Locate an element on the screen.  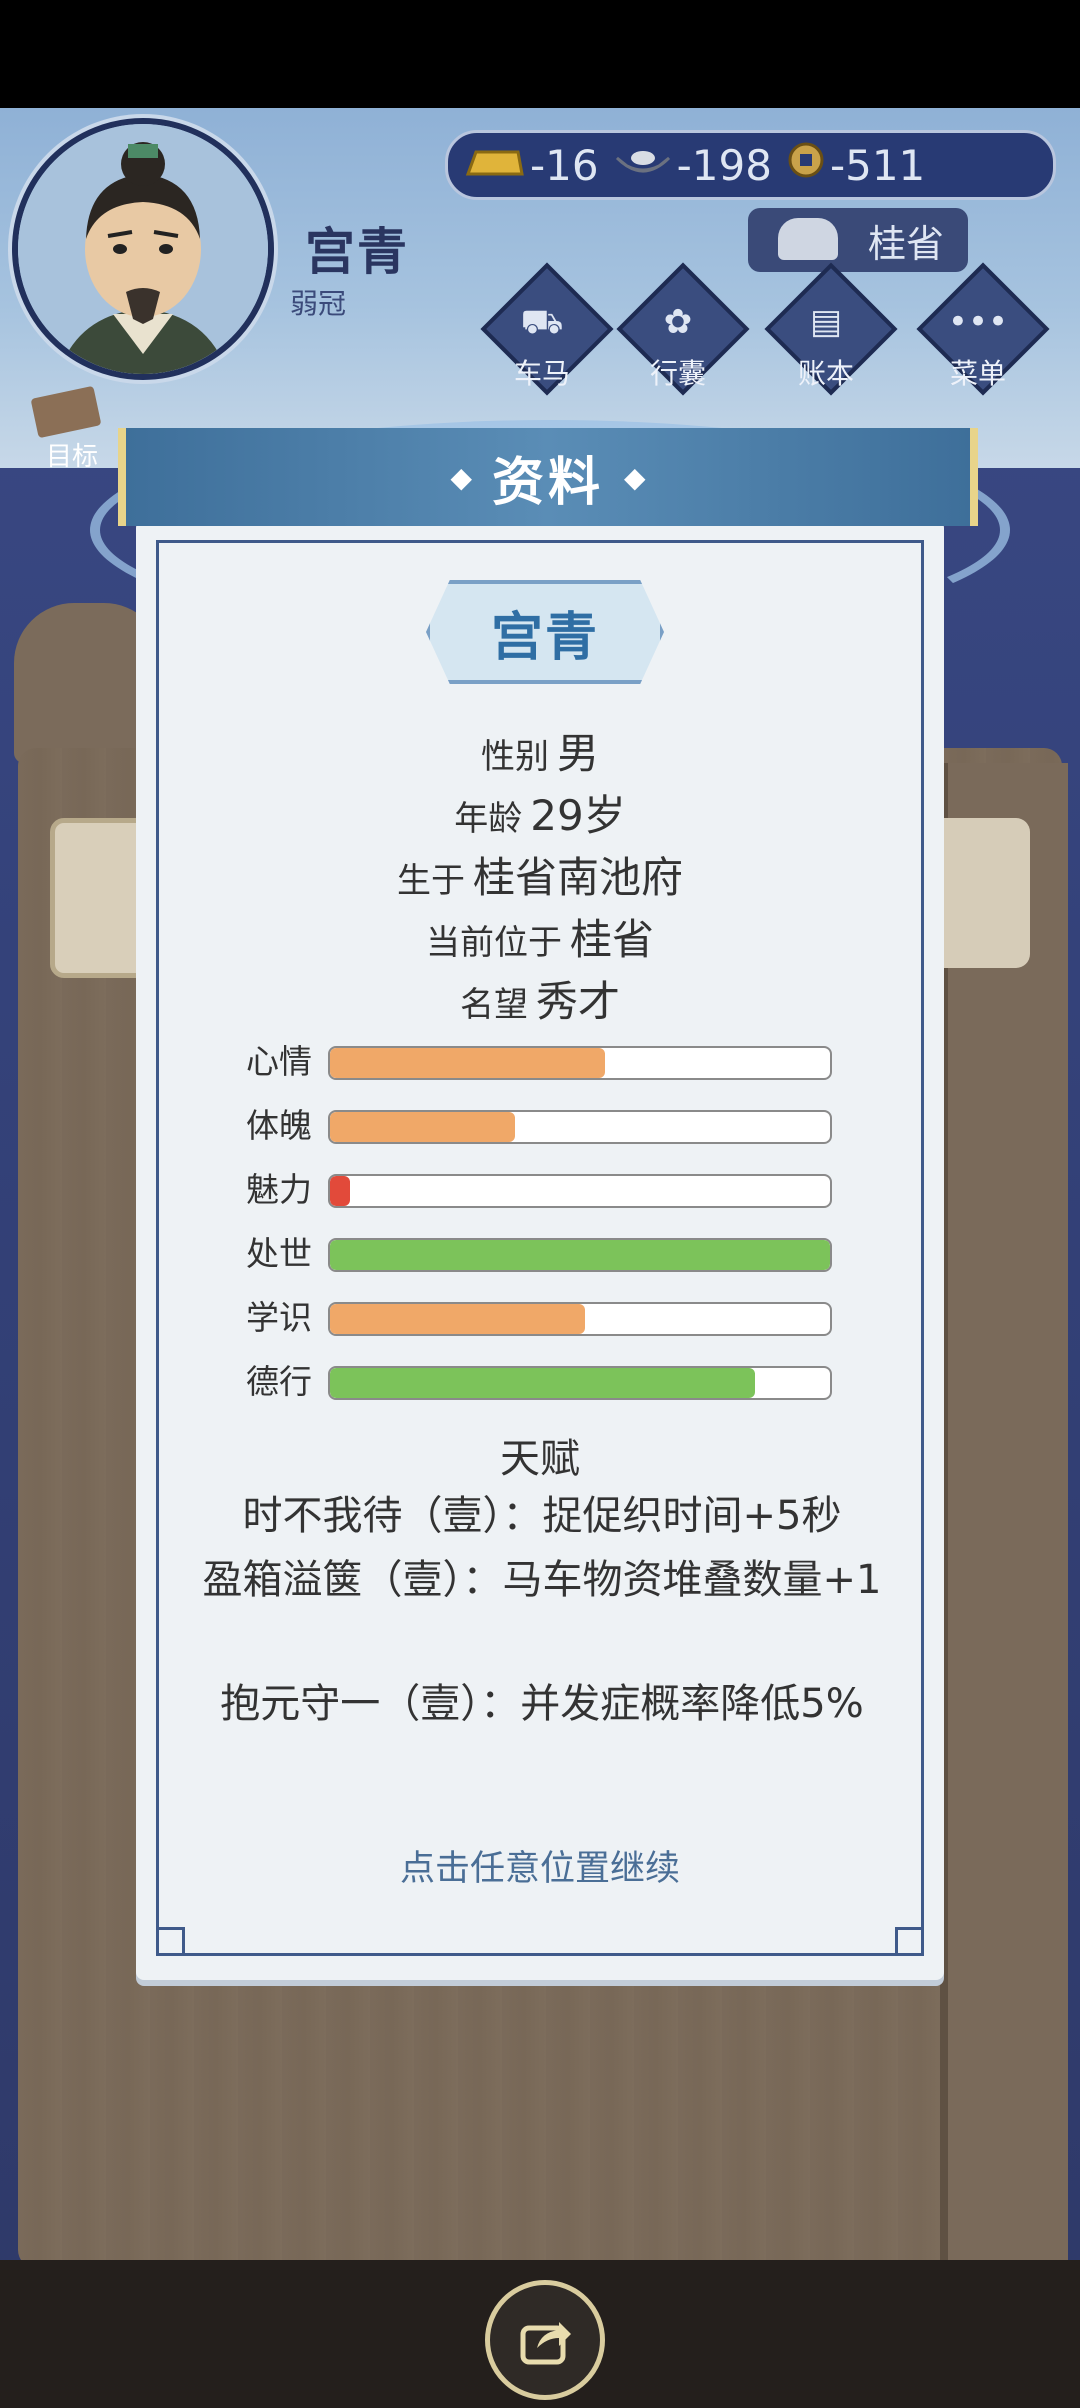
gender-value: 男 is located at coordinates (577, 753).